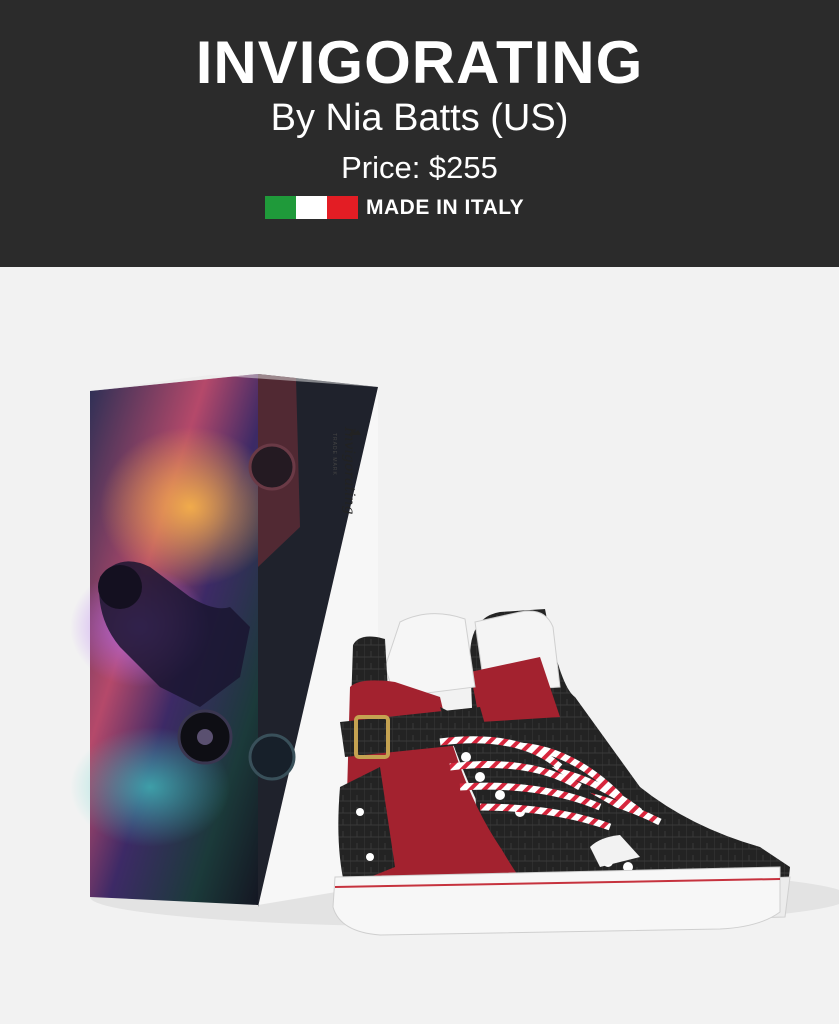 The image size is (839, 1024). Describe the element at coordinates (419, 167) in the screenshot. I see `product-price: Price: $255` at that location.